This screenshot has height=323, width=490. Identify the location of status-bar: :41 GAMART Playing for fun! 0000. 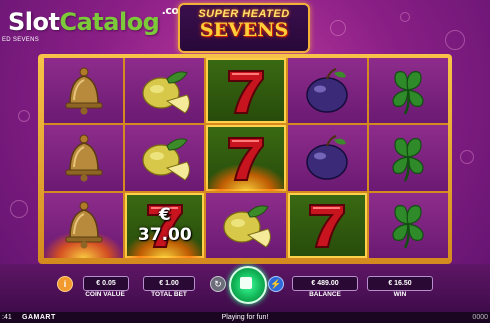
(245, 317).